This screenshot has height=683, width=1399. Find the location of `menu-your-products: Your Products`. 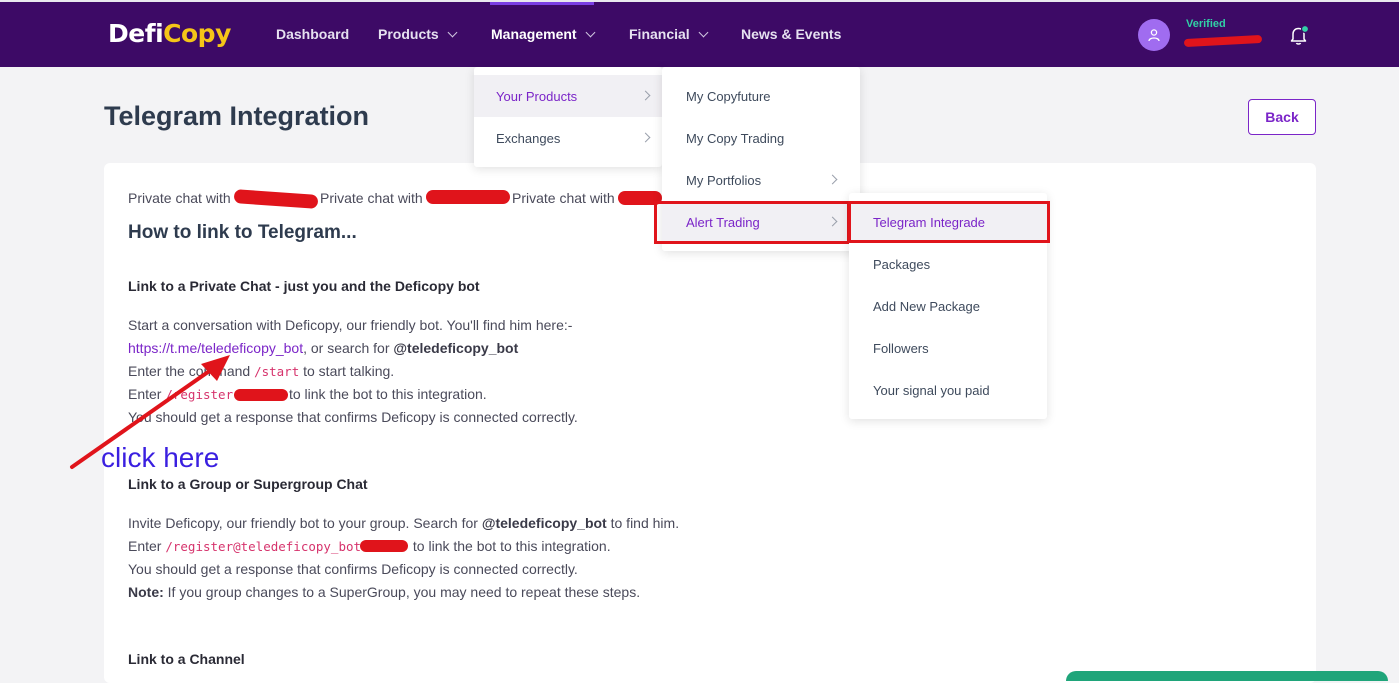

menu-your-products: Your Products is located at coordinates (568, 96).